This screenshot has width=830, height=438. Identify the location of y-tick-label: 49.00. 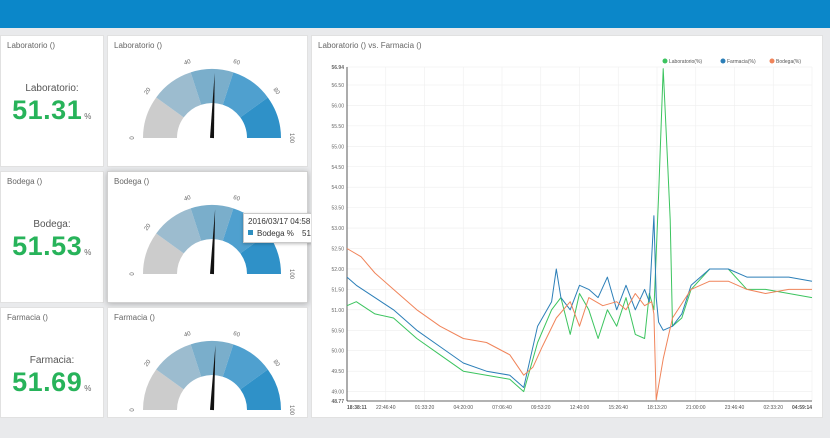
(337, 393).